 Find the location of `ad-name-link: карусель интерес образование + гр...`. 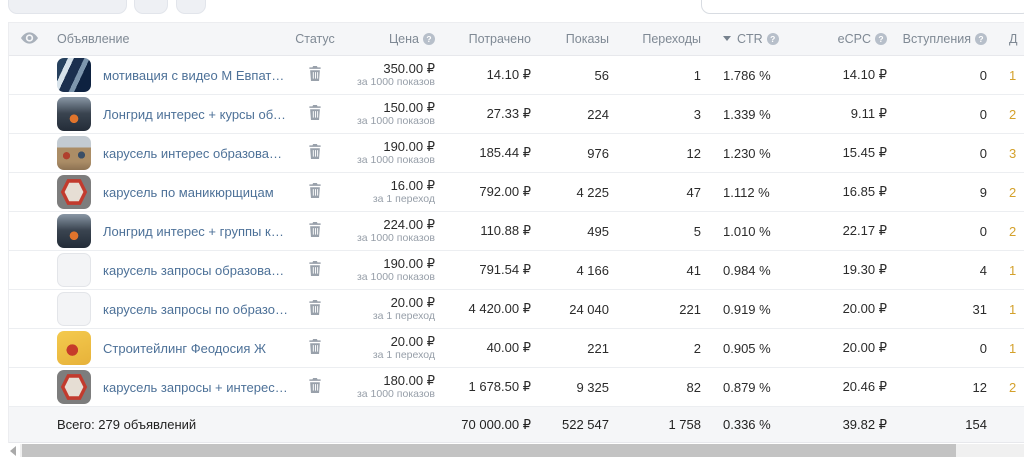

ad-name-link: карусель интерес образование + гр... is located at coordinates (196, 153).